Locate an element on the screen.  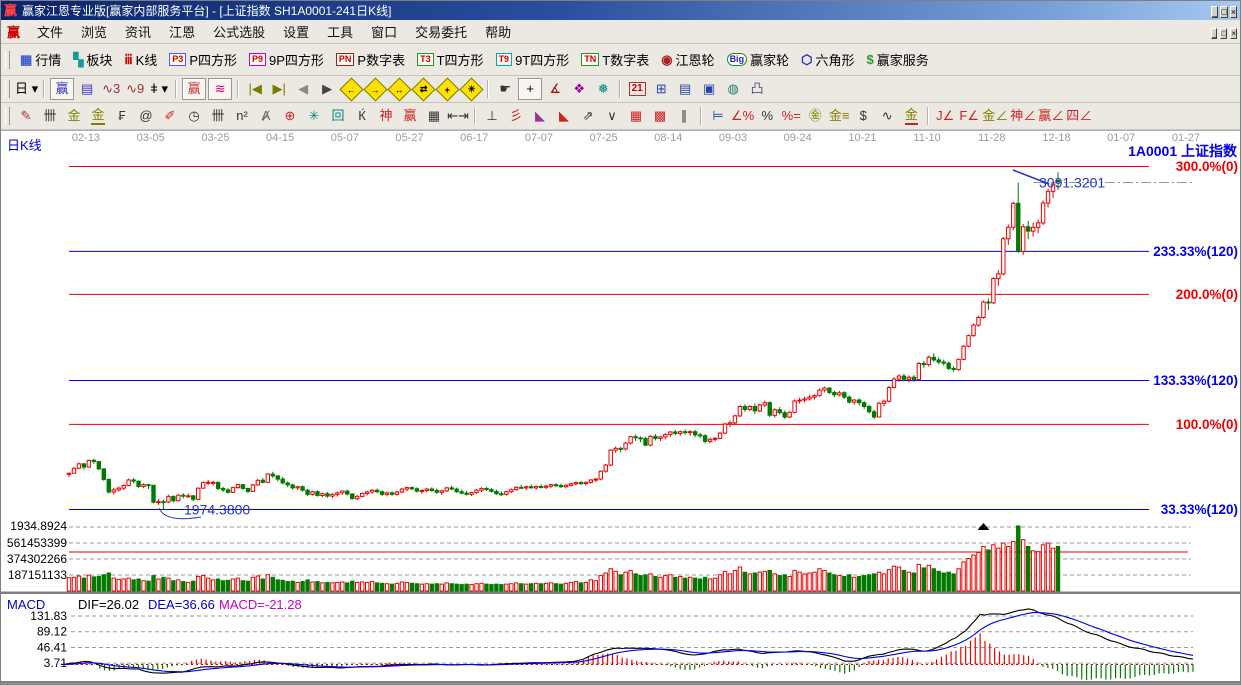
toolbar-p-table: PN P数字表 is located at coordinates (370, 59).